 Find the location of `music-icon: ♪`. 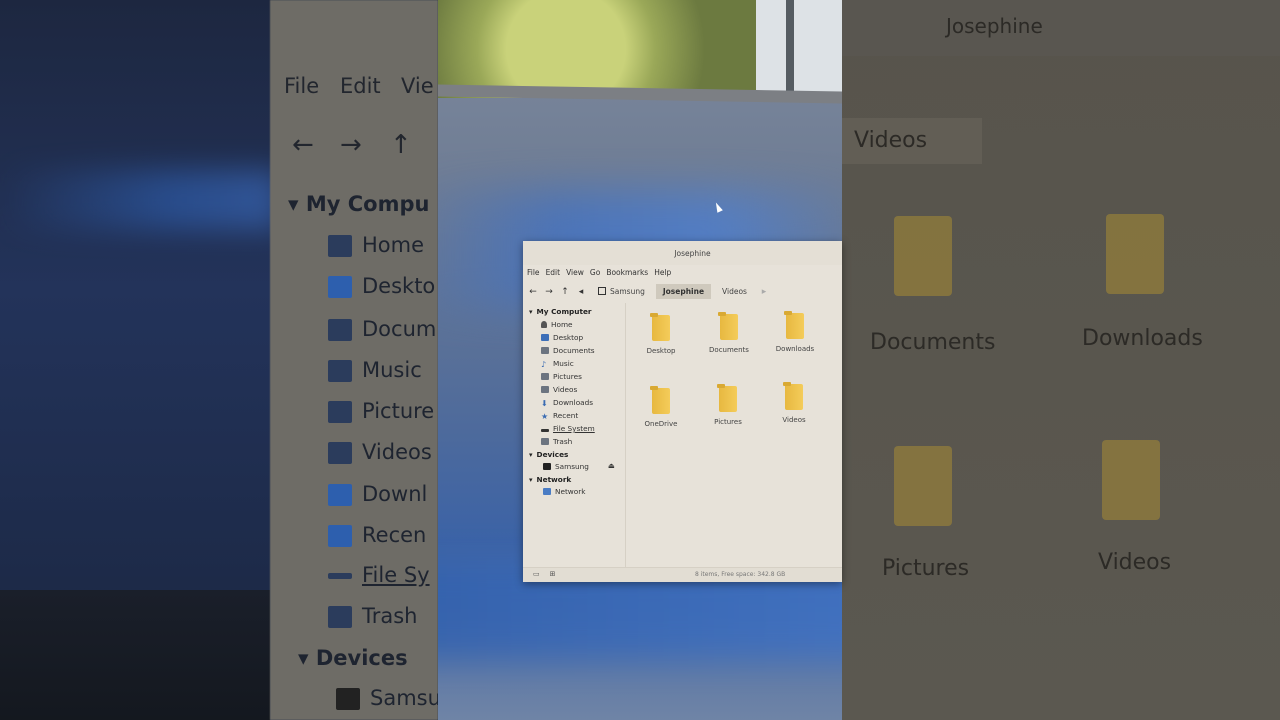

music-icon: ♪ is located at coordinates (544, 364).